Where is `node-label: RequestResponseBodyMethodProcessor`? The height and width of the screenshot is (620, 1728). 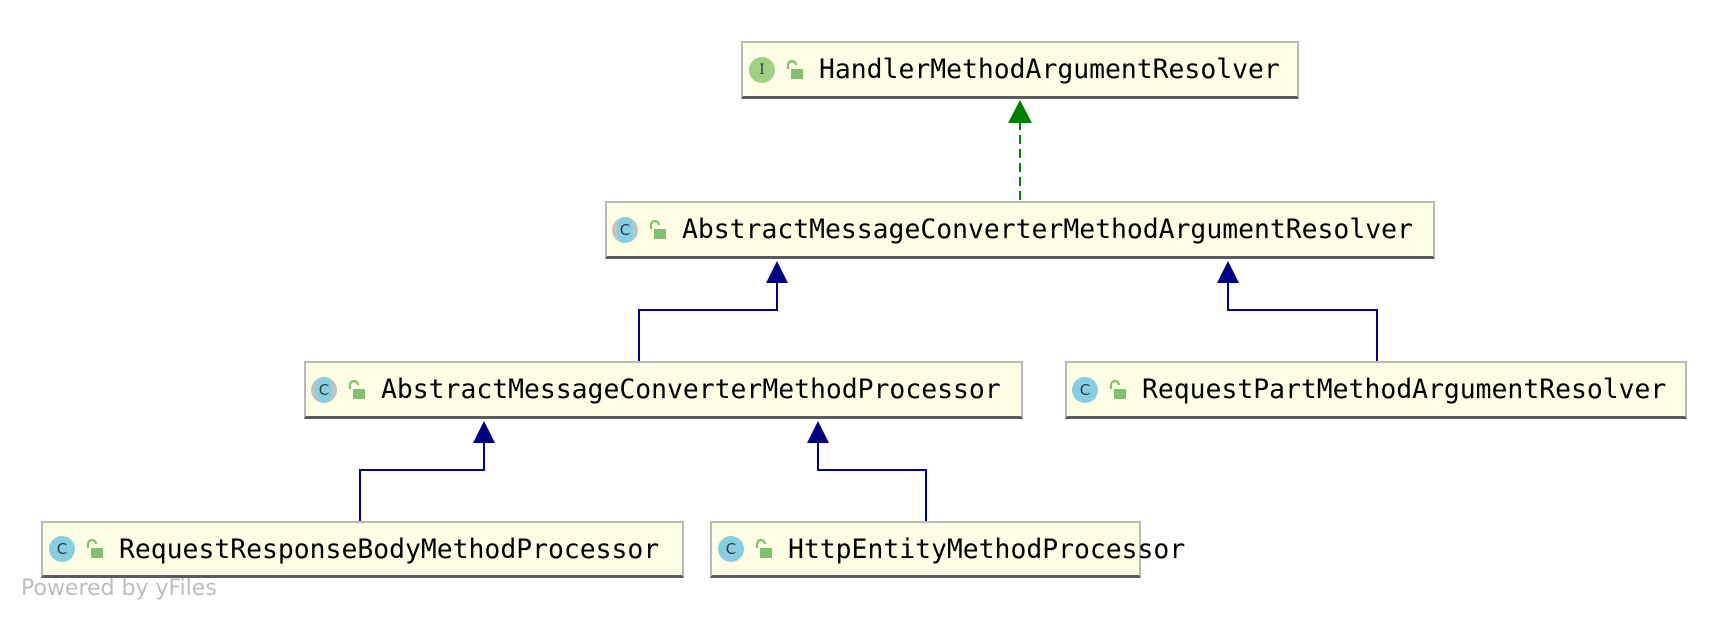
node-label: RequestResponseBodyMethodProcessor is located at coordinates (389, 549).